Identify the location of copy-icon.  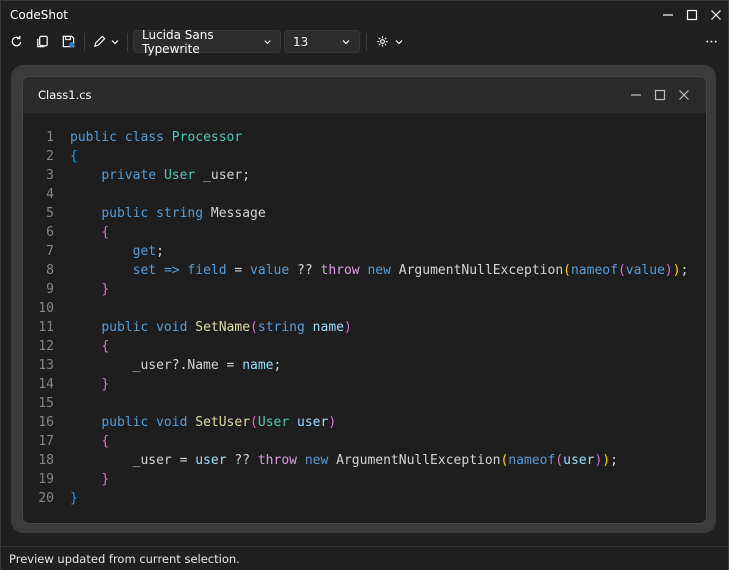
(42, 41).